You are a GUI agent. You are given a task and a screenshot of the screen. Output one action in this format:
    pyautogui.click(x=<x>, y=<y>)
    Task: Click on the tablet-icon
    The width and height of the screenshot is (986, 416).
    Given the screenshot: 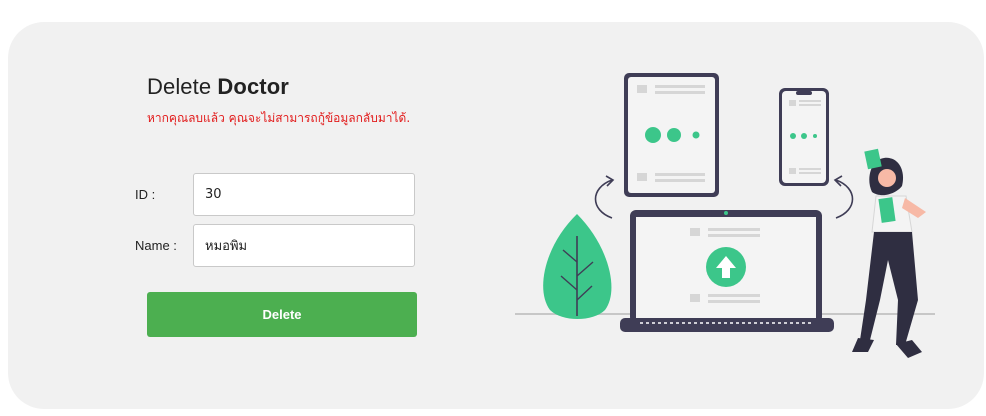 What is the action you would take?
    pyautogui.click(x=671, y=135)
    